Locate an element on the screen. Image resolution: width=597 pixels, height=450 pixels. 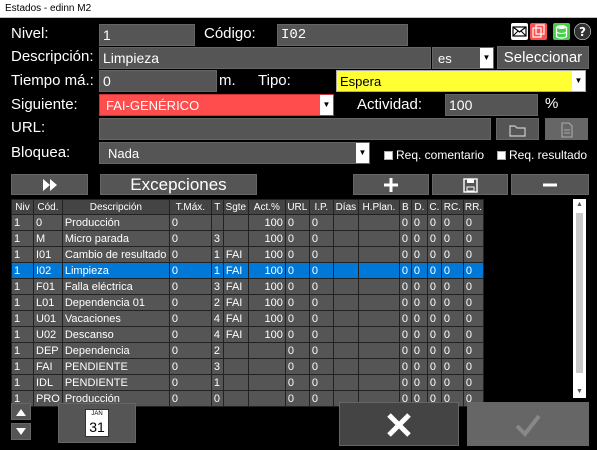
calendar-button: JAN 31 is located at coordinates (97, 423).